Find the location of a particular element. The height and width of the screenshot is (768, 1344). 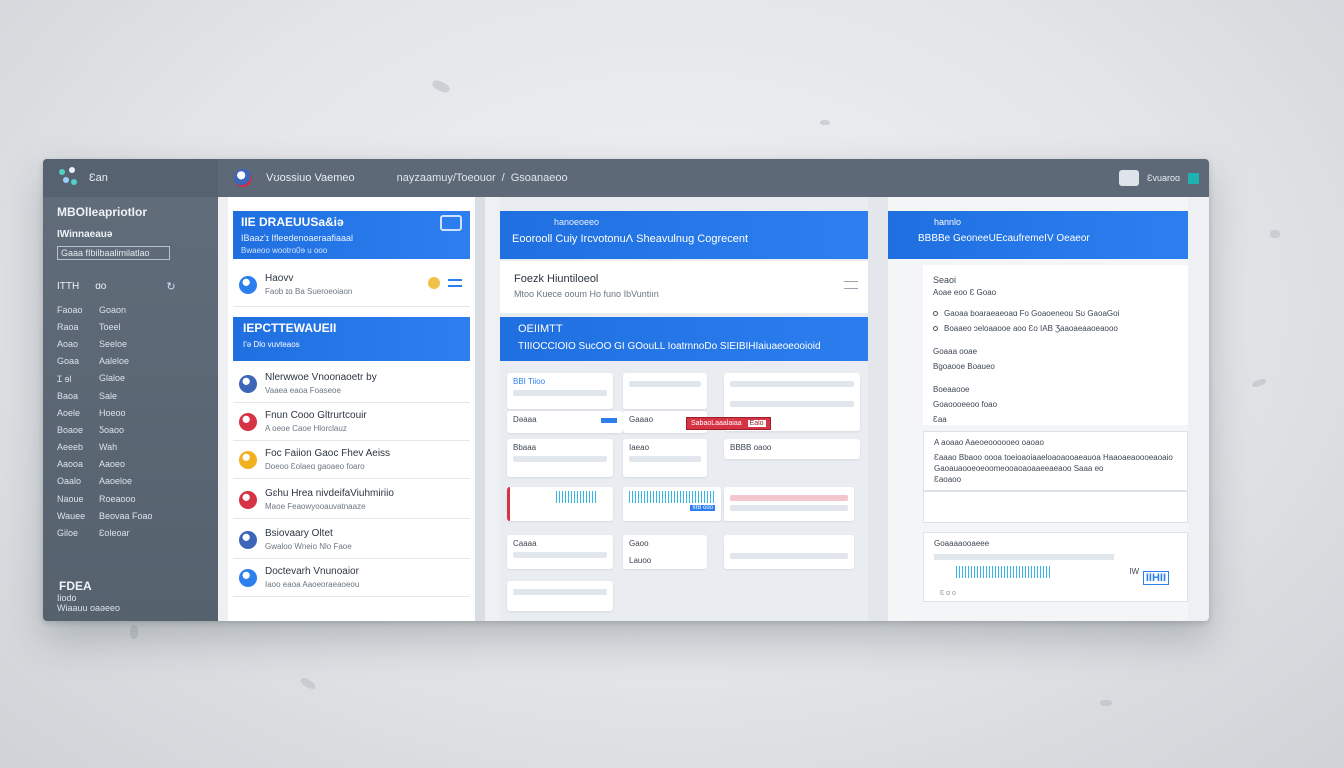

sidebar-search-input: Gaaa fIbilbaalimilatlao is located at coordinates (113, 253).